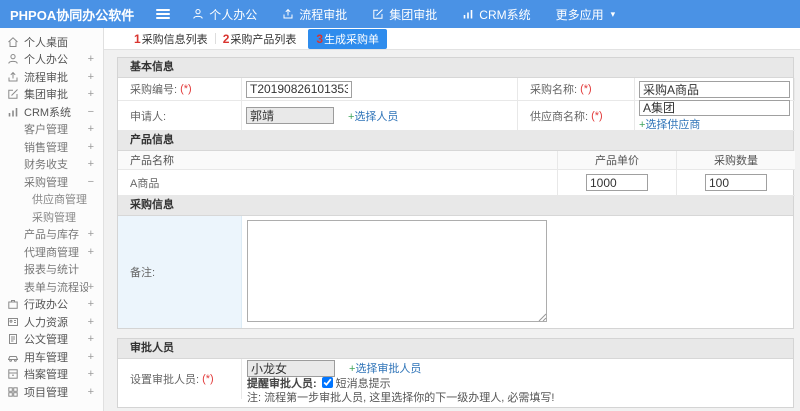 This screenshot has height=411, width=800. I want to click on sidebar-item: 公文管理 +, so click(51, 340).